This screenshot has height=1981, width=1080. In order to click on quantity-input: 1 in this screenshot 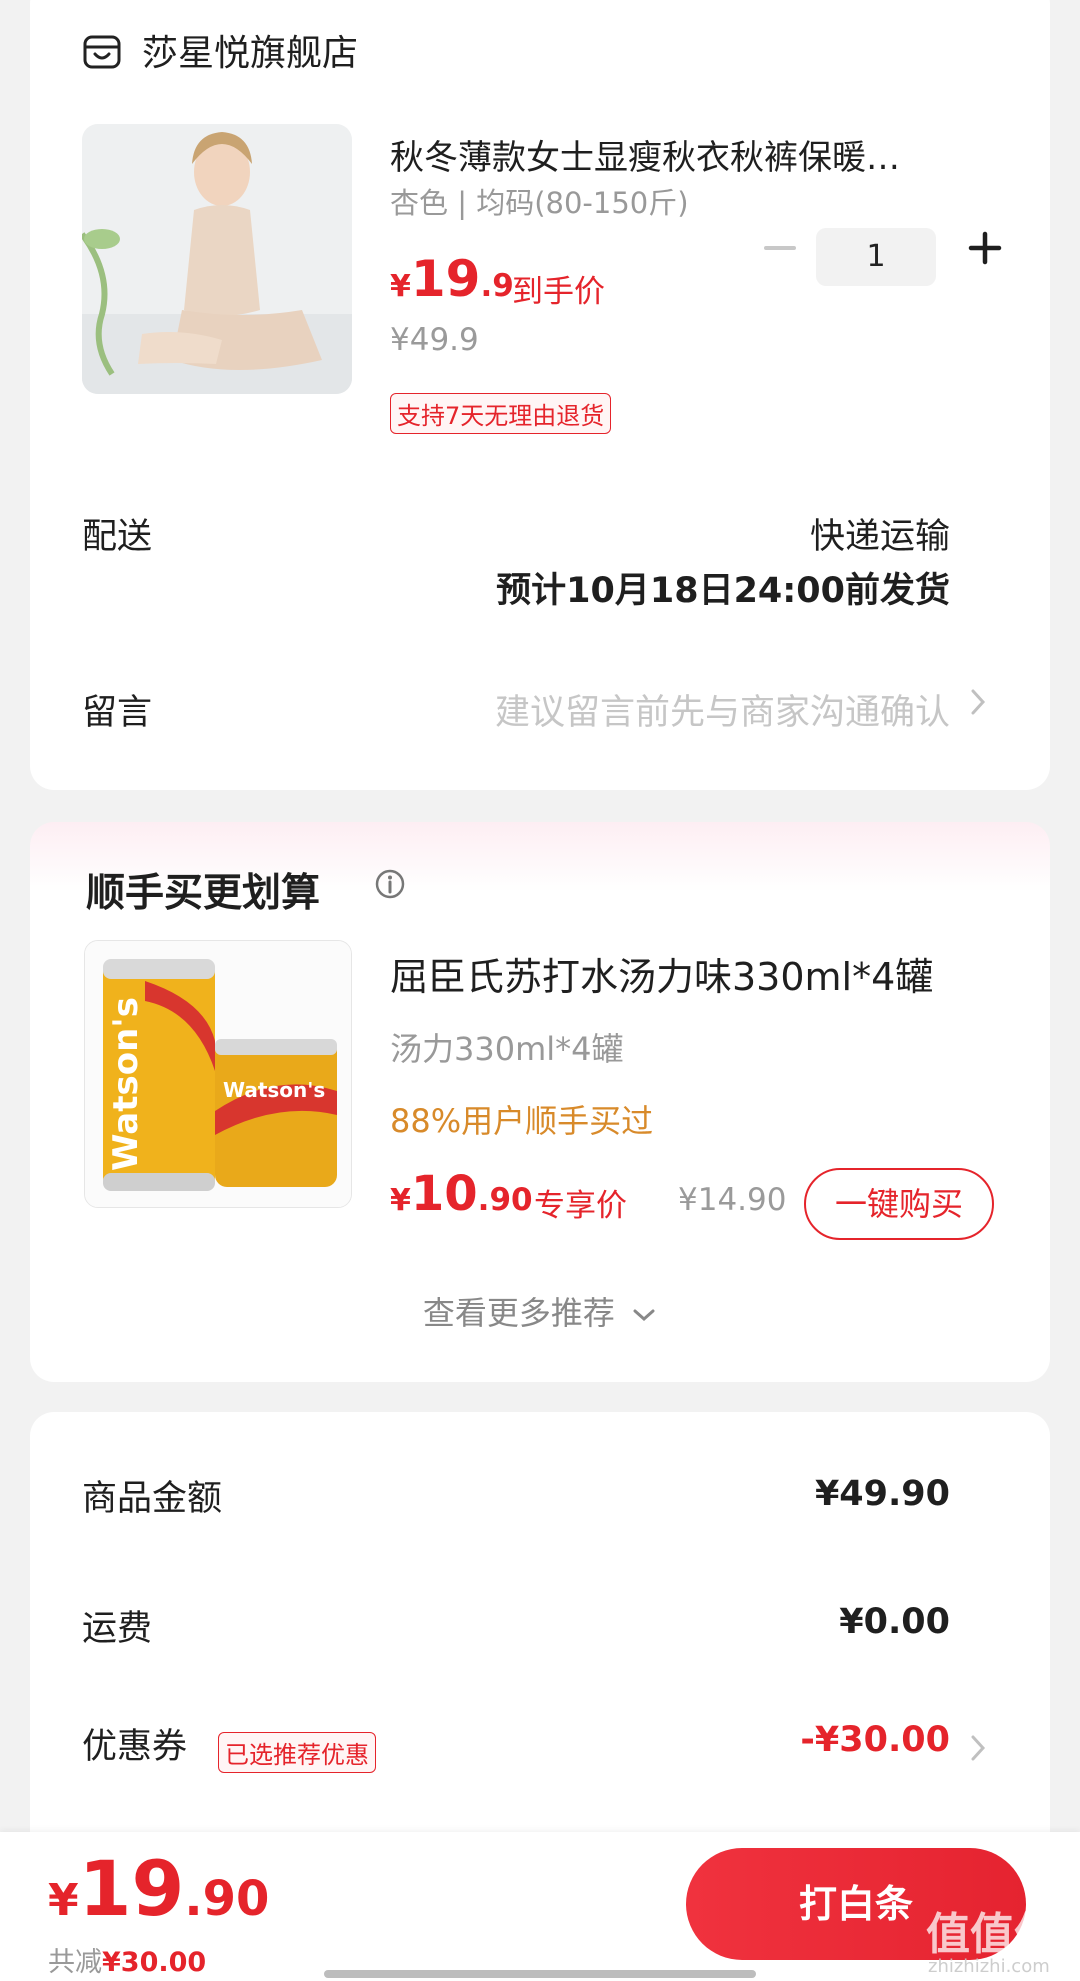, I will do `click(876, 257)`.